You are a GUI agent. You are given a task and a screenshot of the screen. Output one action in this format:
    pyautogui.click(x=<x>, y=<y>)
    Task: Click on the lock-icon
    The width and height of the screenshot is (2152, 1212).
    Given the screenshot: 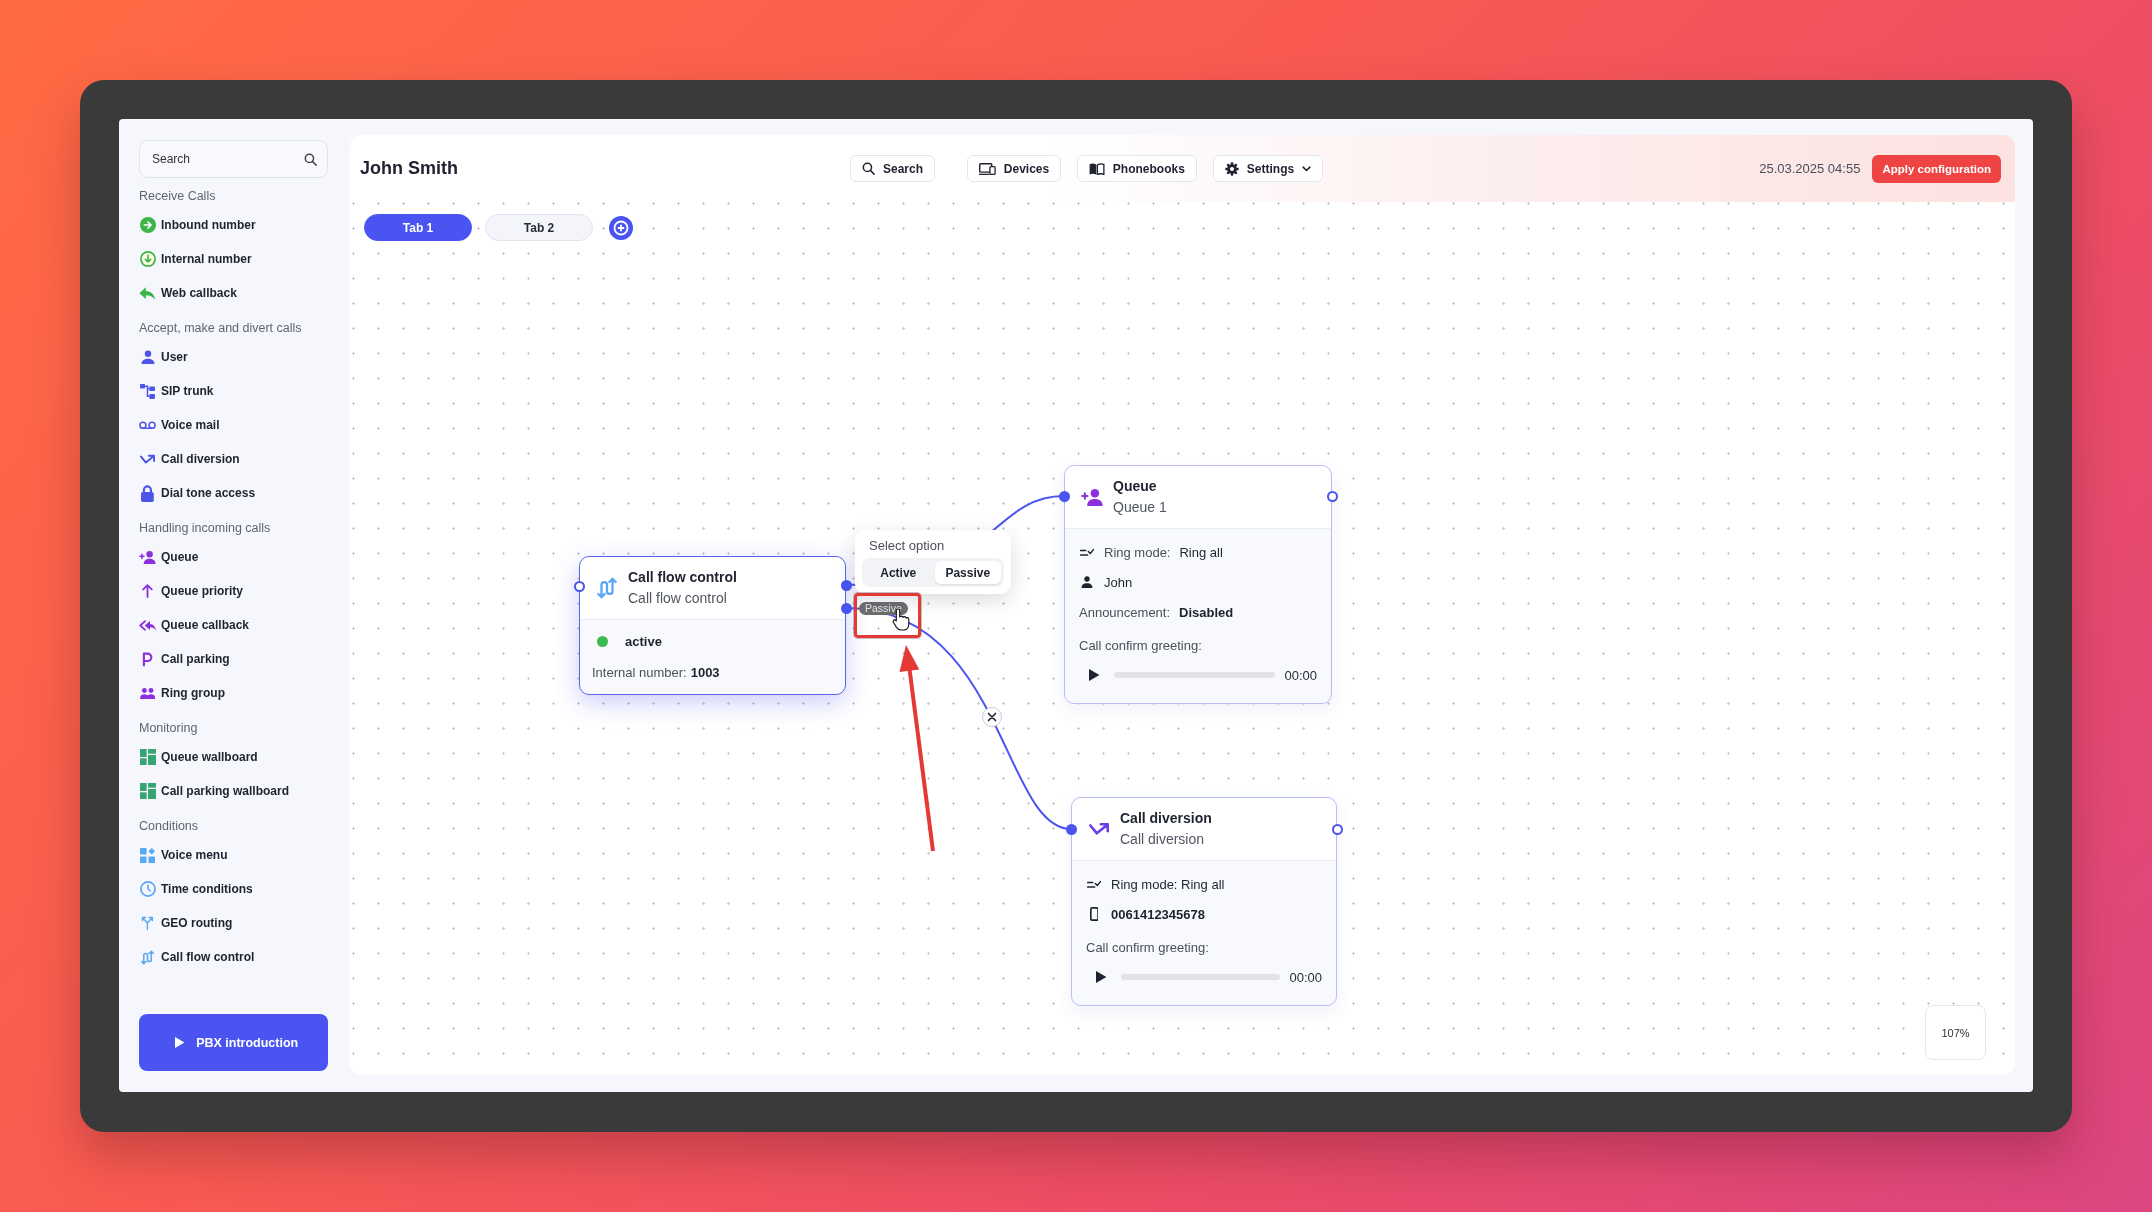 What is the action you would take?
    pyautogui.click(x=147, y=493)
    